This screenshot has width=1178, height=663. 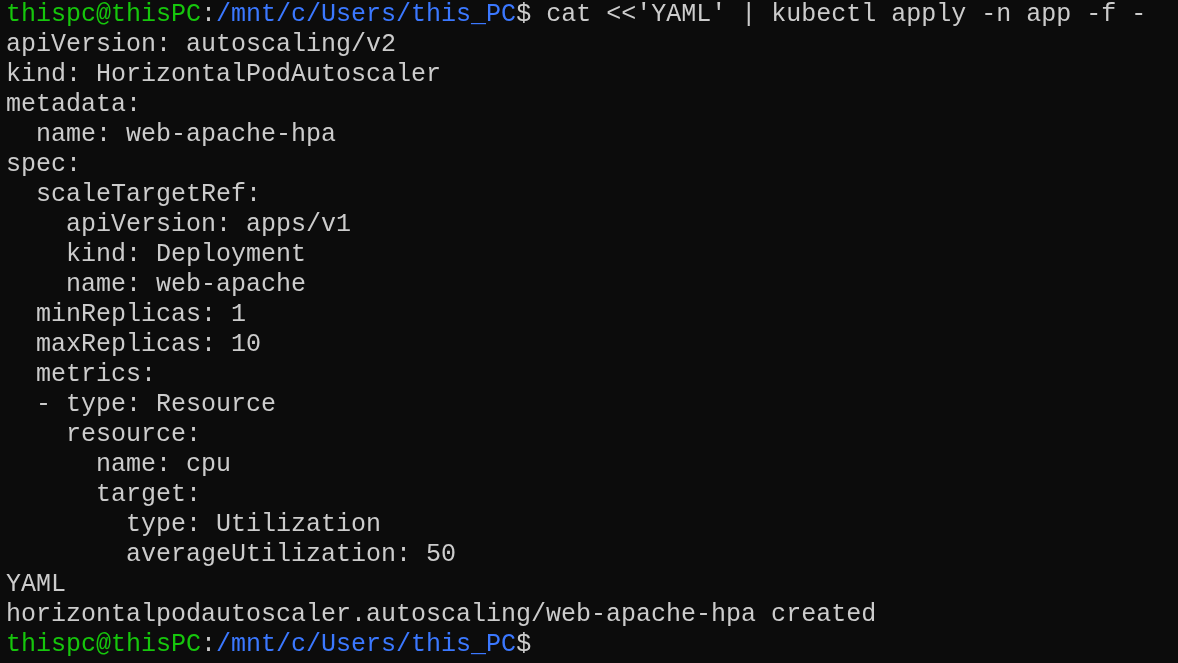 What do you see at coordinates (148, 194) in the screenshot?
I see `output-line: scaleTargetRef:` at bounding box center [148, 194].